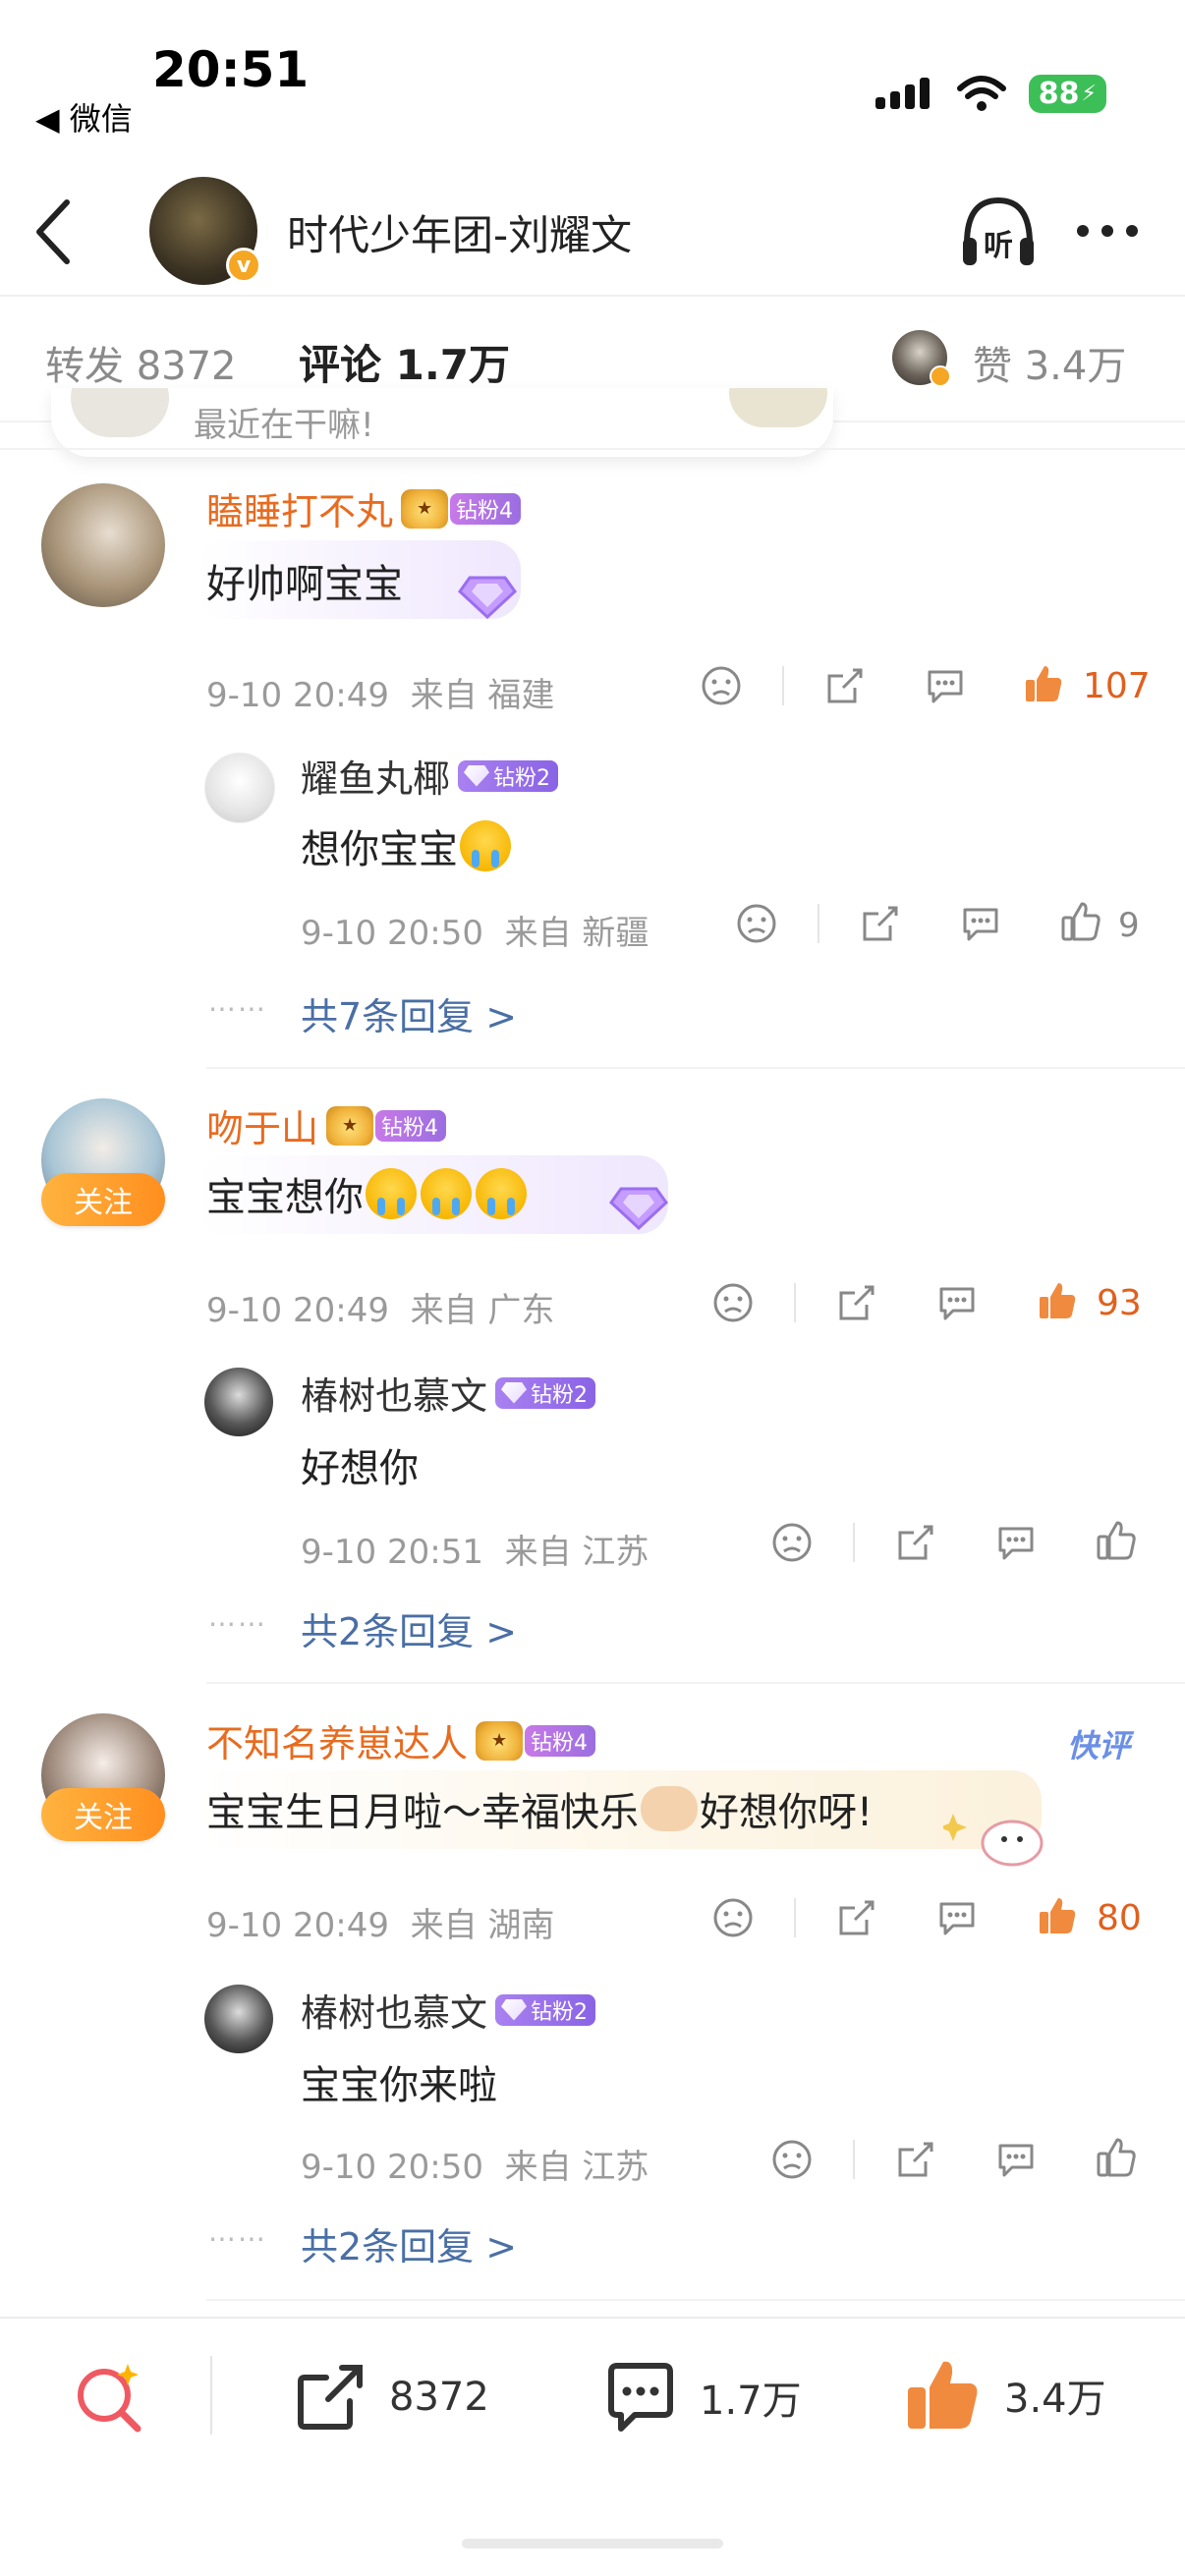 This screenshot has width=1185, height=2576. Describe the element at coordinates (337, 1740) in the screenshot. I see `commenter-name: 不知名养崽达人` at that location.